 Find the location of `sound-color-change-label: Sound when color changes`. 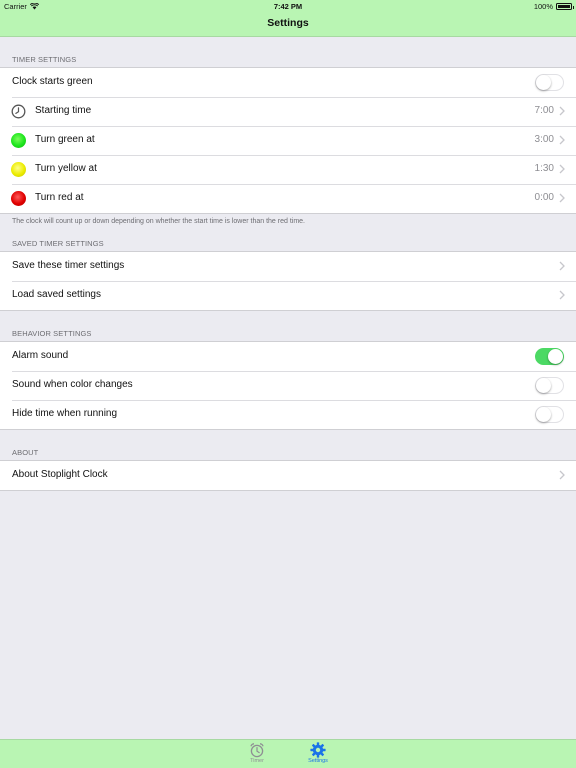

sound-color-change-label: Sound when color changes is located at coordinates (72, 384).